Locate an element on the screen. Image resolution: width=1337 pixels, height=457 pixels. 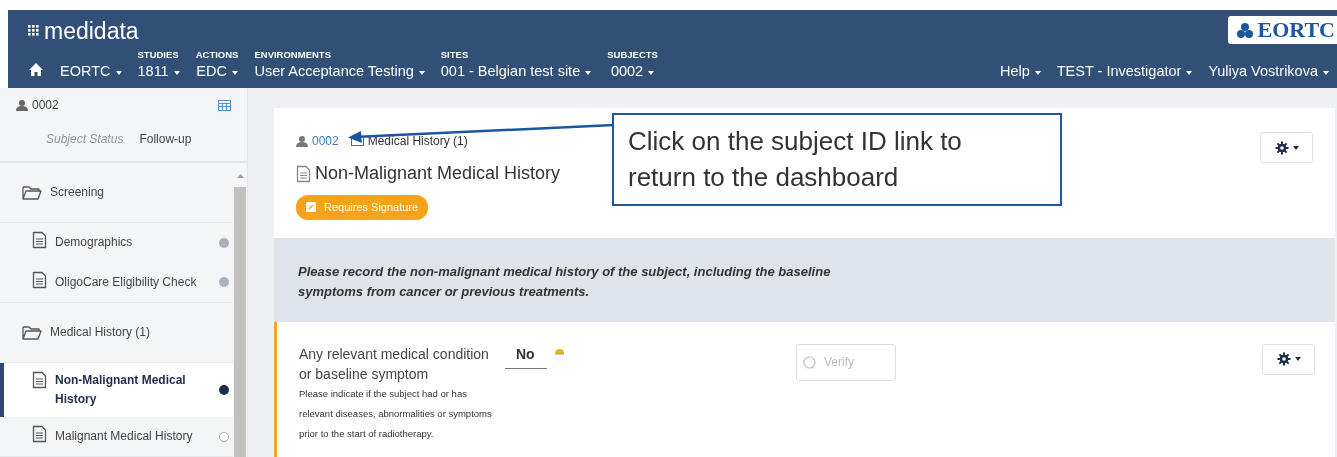
status-label: Subject Status is located at coordinates (85, 139).